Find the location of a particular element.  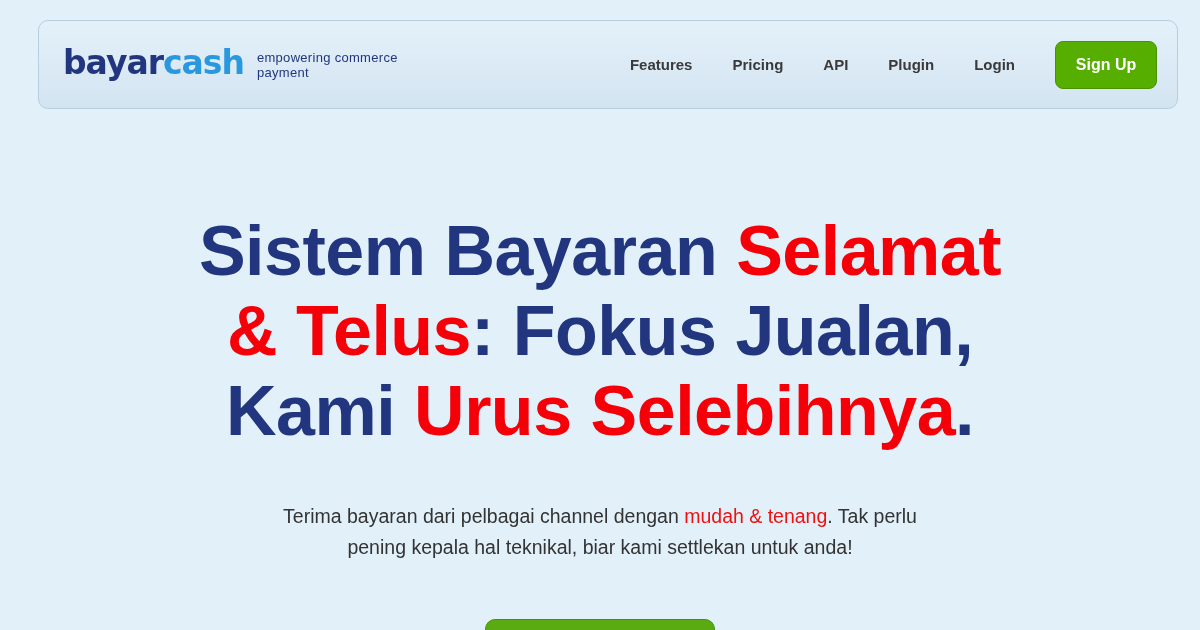

nav-link: Features is located at coordinates (661, 64).